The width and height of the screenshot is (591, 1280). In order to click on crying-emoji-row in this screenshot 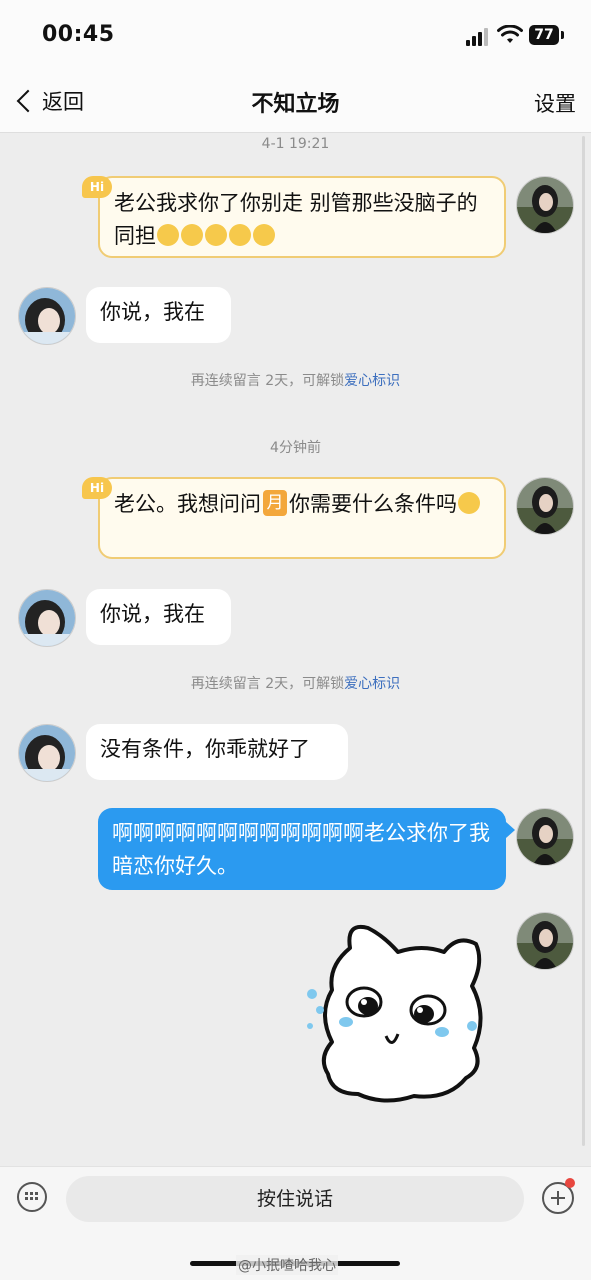, I will do `click(216, 236)`.